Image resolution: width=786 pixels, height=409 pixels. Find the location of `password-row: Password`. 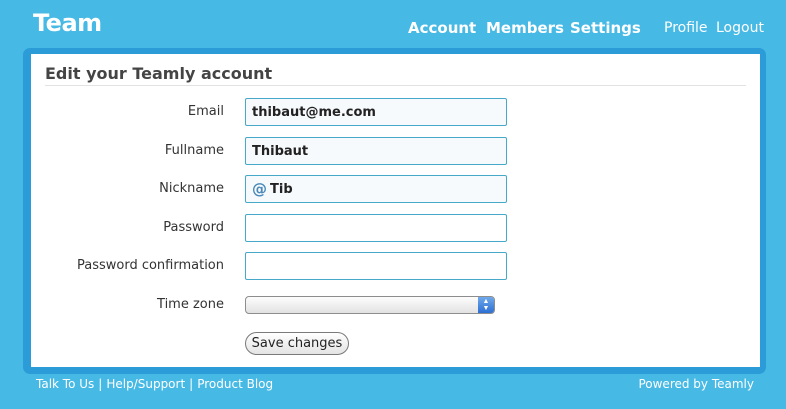

password-row: Password is located at coordinates (395, 228).